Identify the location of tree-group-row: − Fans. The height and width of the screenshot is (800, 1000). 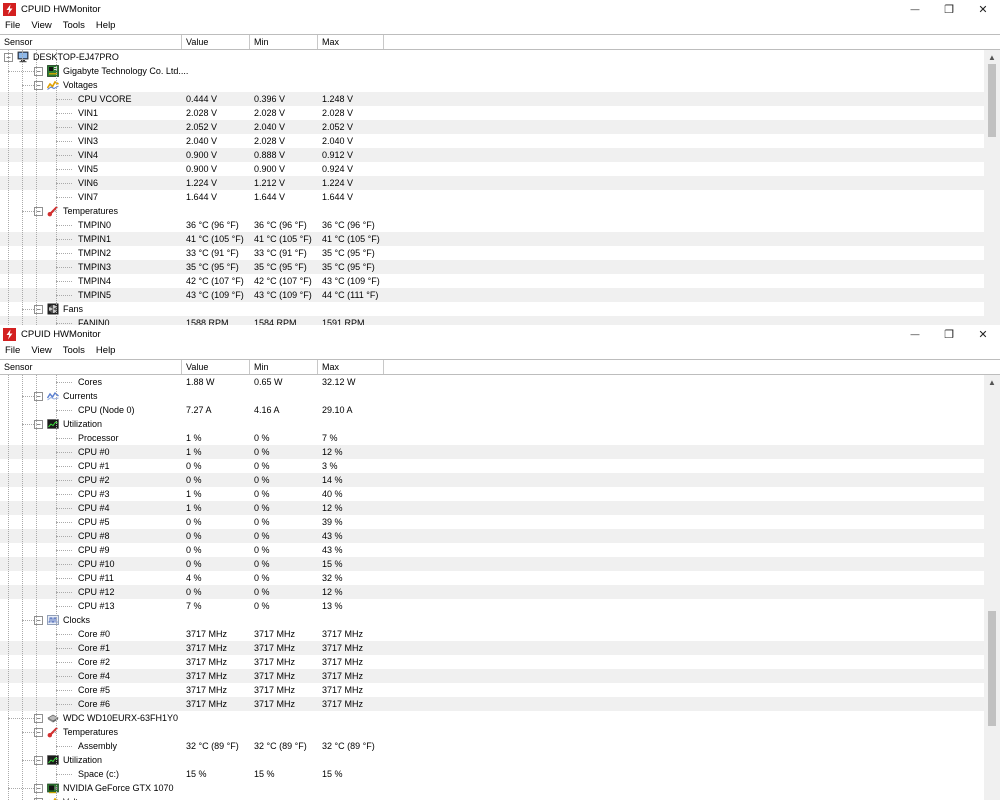
(492, 309).